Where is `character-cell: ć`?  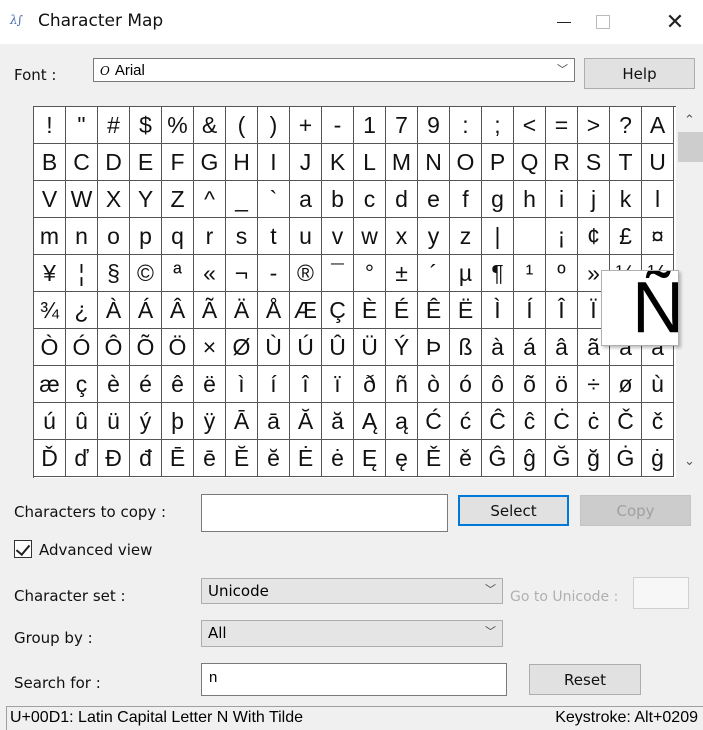
character-cell: ć is located at coordinates (466, 421).